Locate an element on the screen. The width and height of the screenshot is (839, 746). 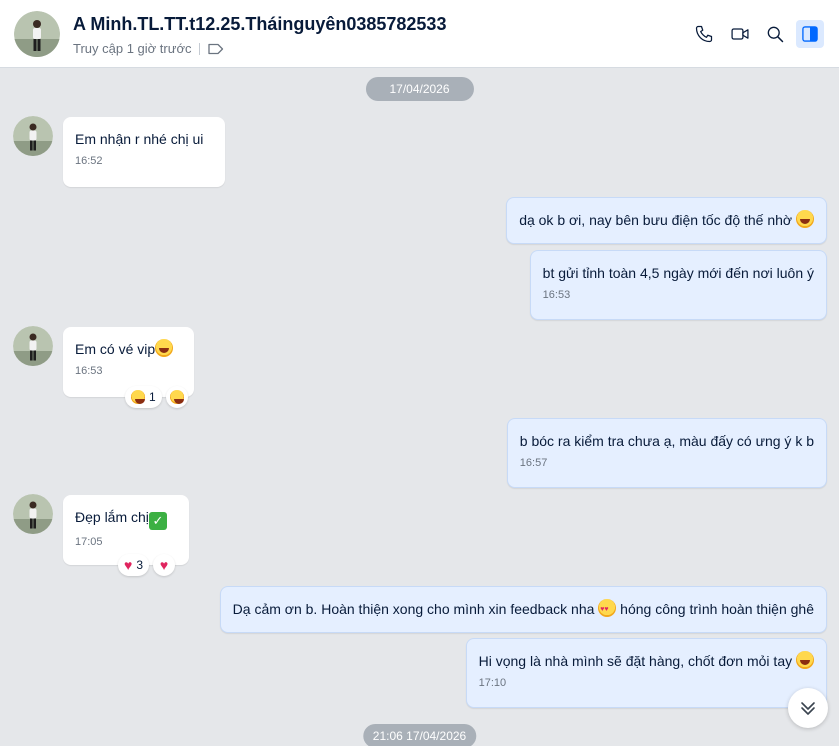
last-seen-text: Truy cập 1 giờ trước is located at coordinates (132, 48).